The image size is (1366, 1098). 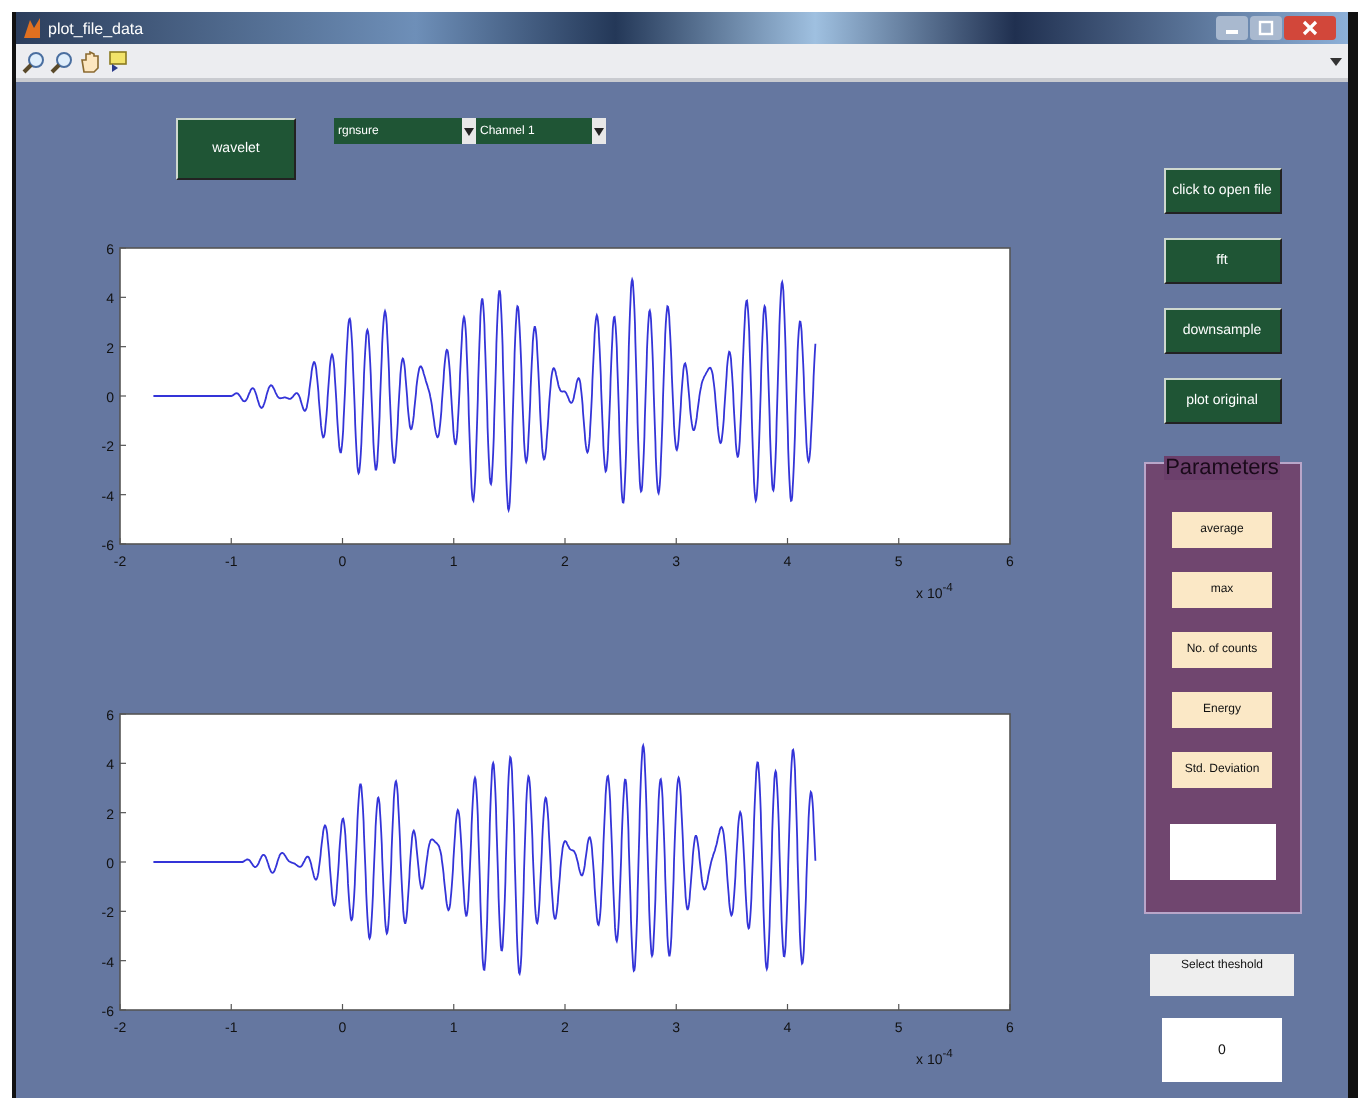 What do you see at coordinates (1222, 852) in the screenshot?
I see `result-field` at bounding box center [1222, 852].